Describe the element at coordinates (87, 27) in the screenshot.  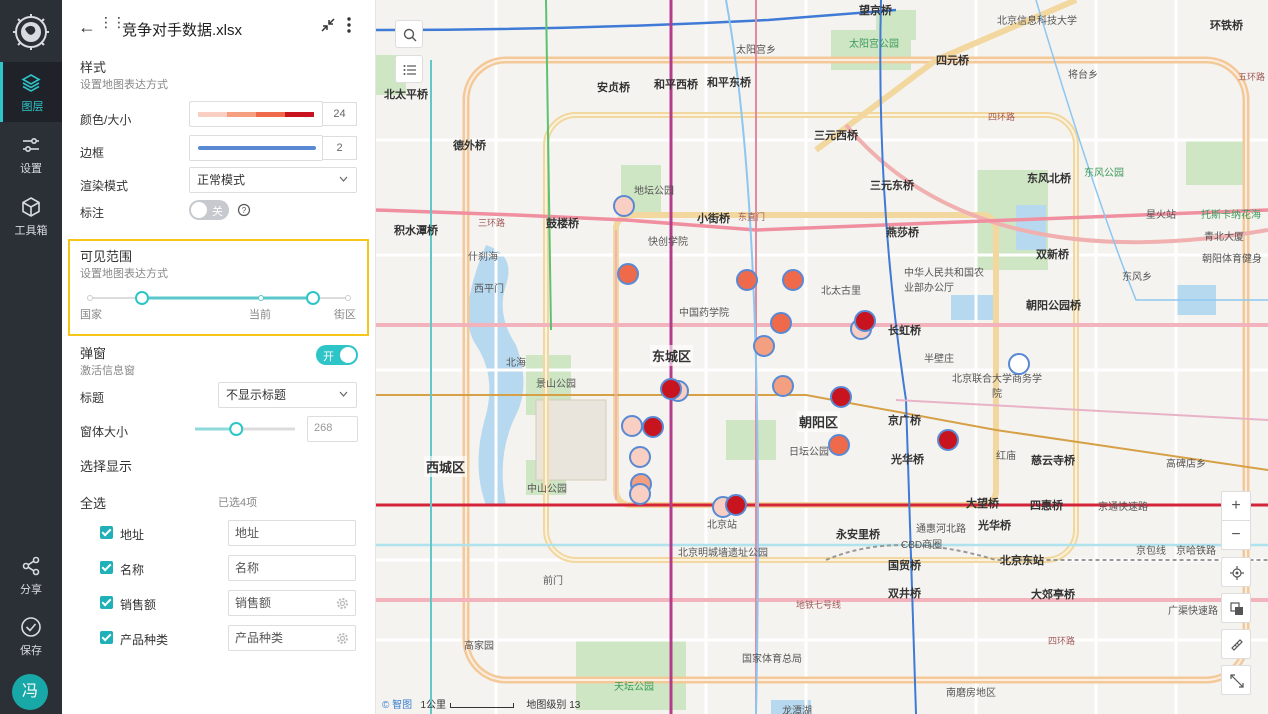
I see `back-arrow-icon: ←` at that location.